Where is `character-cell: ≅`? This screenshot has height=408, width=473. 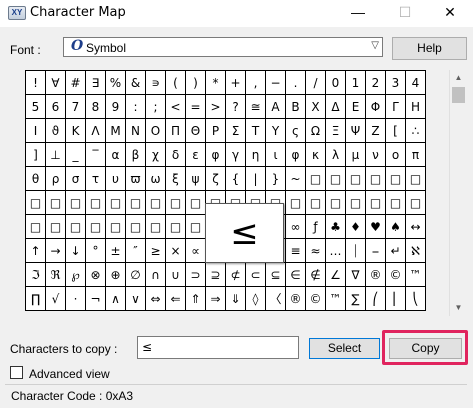
character-cell: ≅ is located at coordinates (255, 106).